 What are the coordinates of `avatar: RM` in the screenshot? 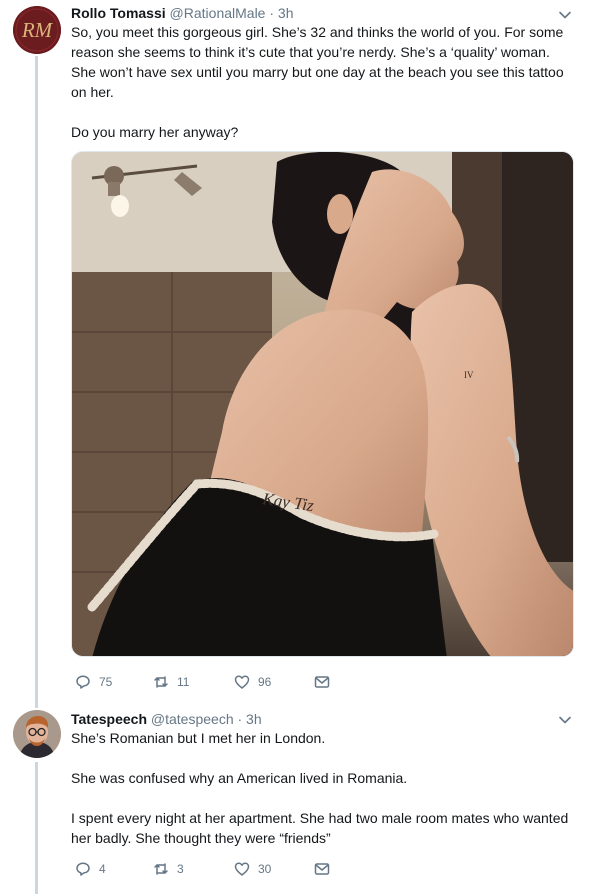 It's located at (37, 30).